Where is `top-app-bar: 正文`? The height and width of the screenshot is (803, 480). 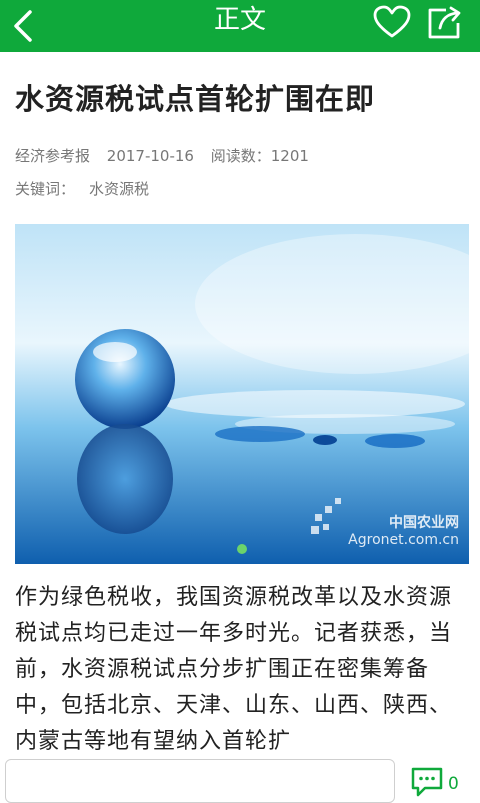
top-app-bar: 正文 is located at coordinates (240, 26).